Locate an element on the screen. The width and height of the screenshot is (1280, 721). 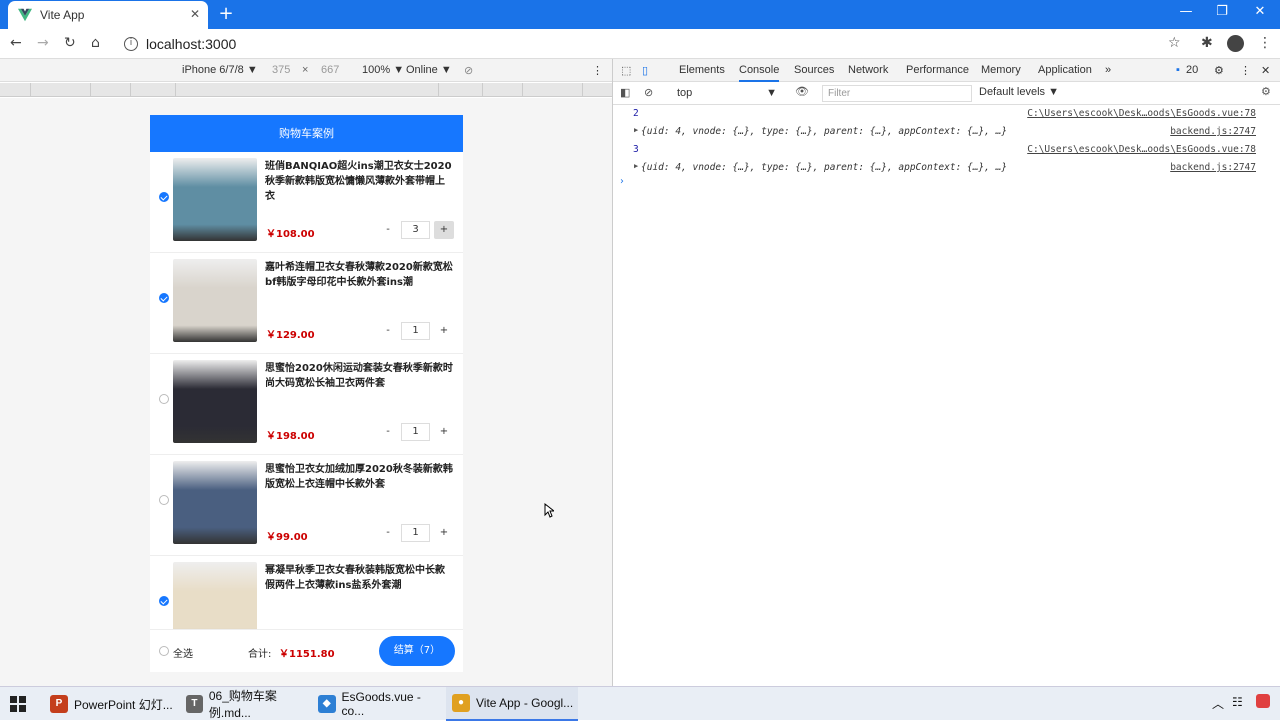
goods-price: ￥129.00 is located at coordinates (290, 335).